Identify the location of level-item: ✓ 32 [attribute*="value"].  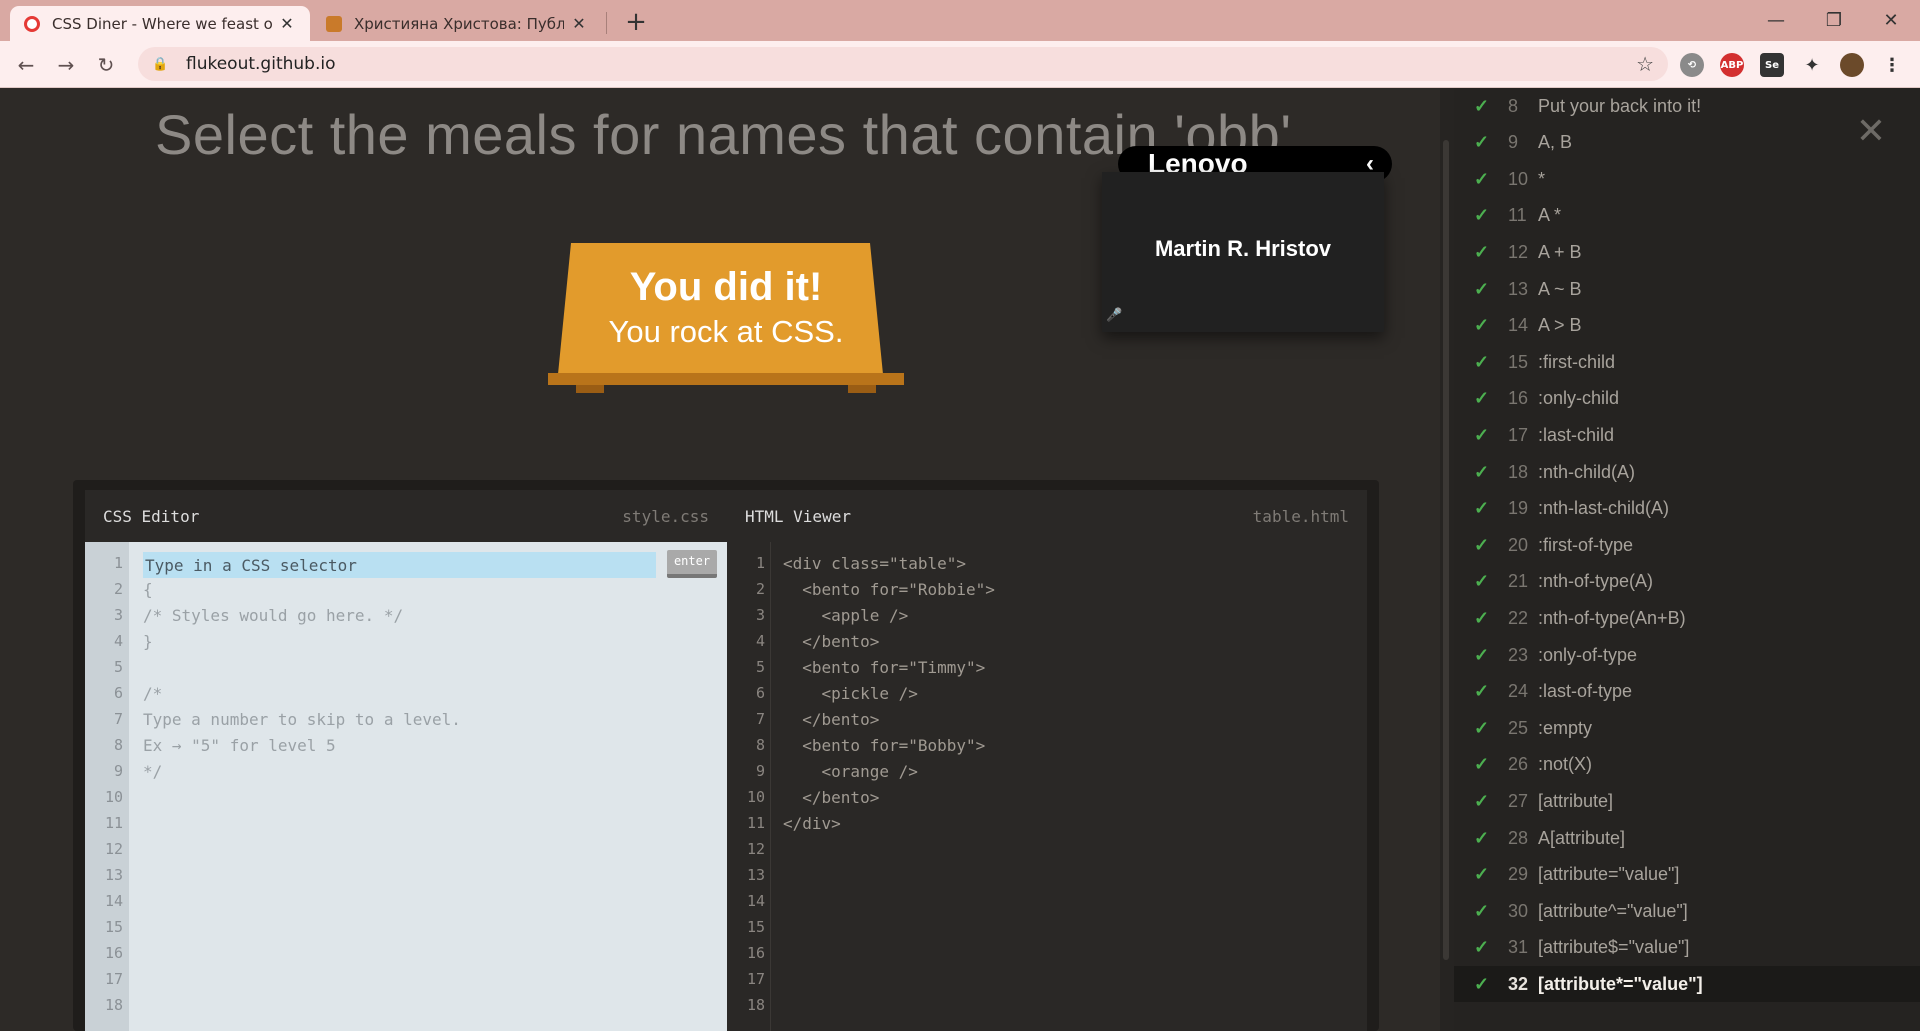
(1687, 984).